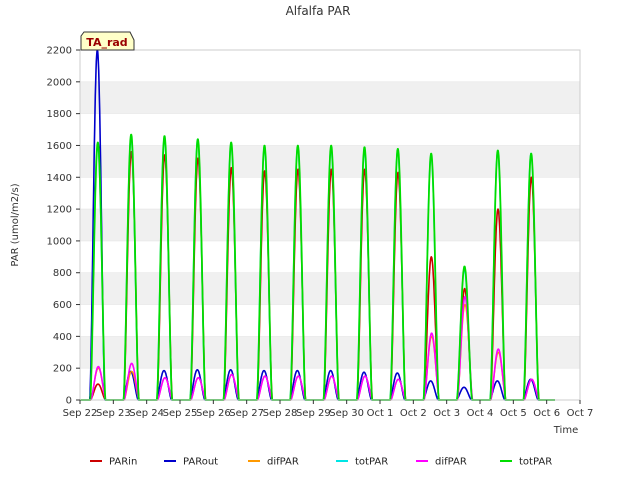  Describe the element at coordinates (380, 413) in the screenshot. I see `x-tick-label: Oct 1` at that location.